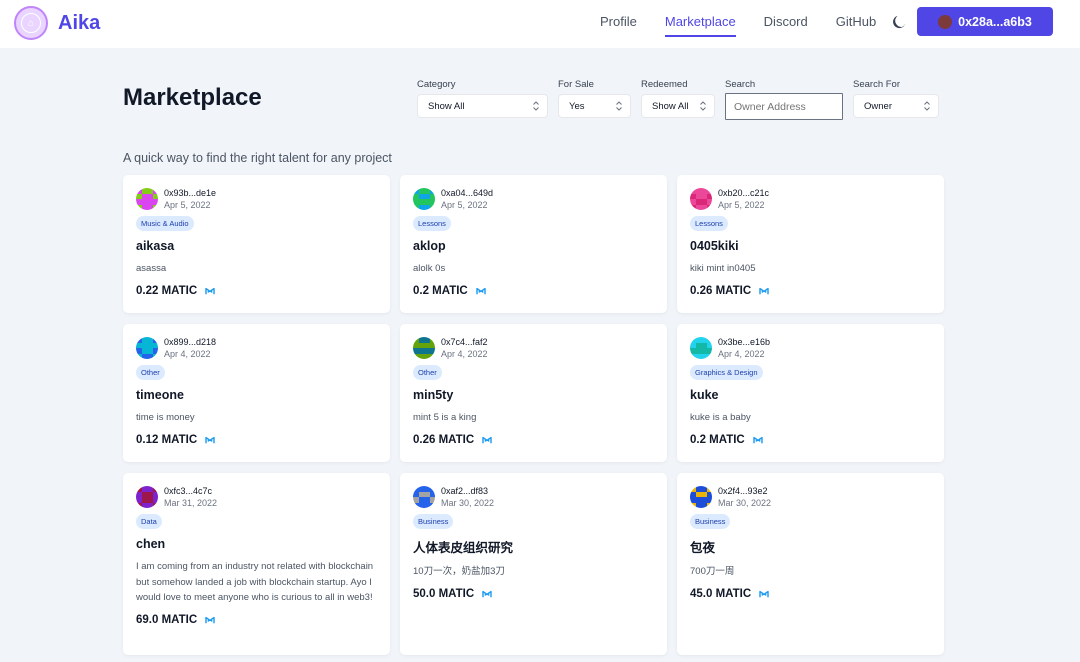 The image size is (1080, 662). I want to click on wallet-avatar, so click(945, 21).